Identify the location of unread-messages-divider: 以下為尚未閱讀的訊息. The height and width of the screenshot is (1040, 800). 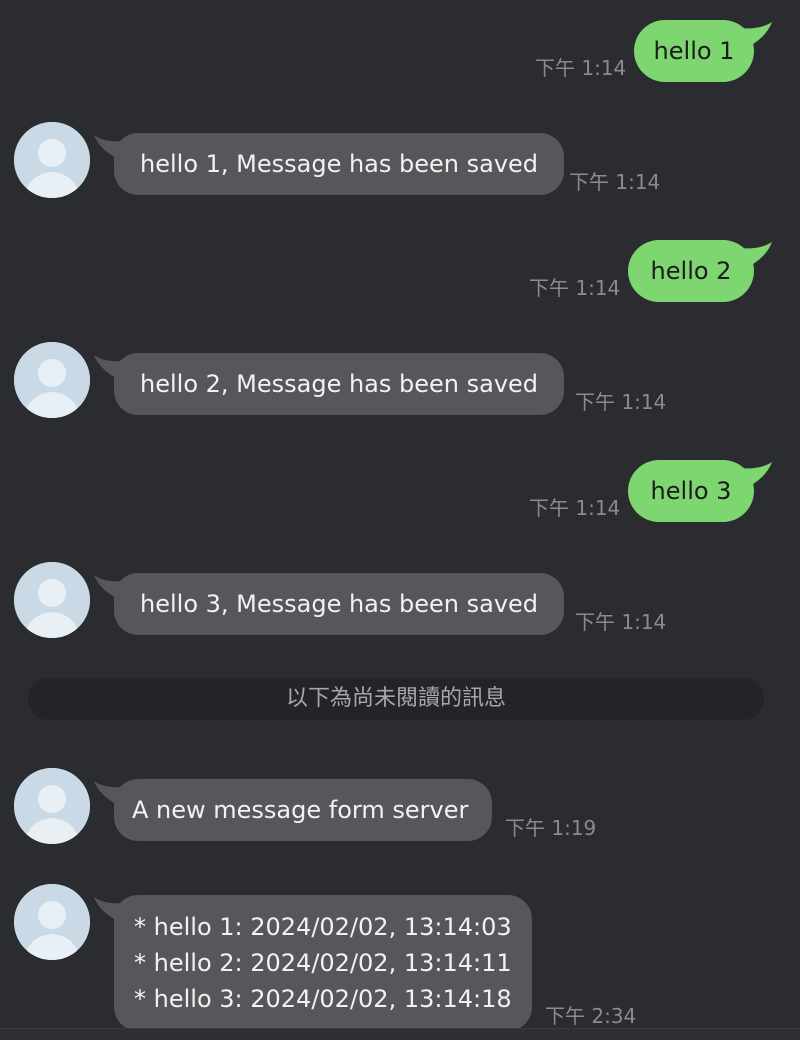
(396, 699).